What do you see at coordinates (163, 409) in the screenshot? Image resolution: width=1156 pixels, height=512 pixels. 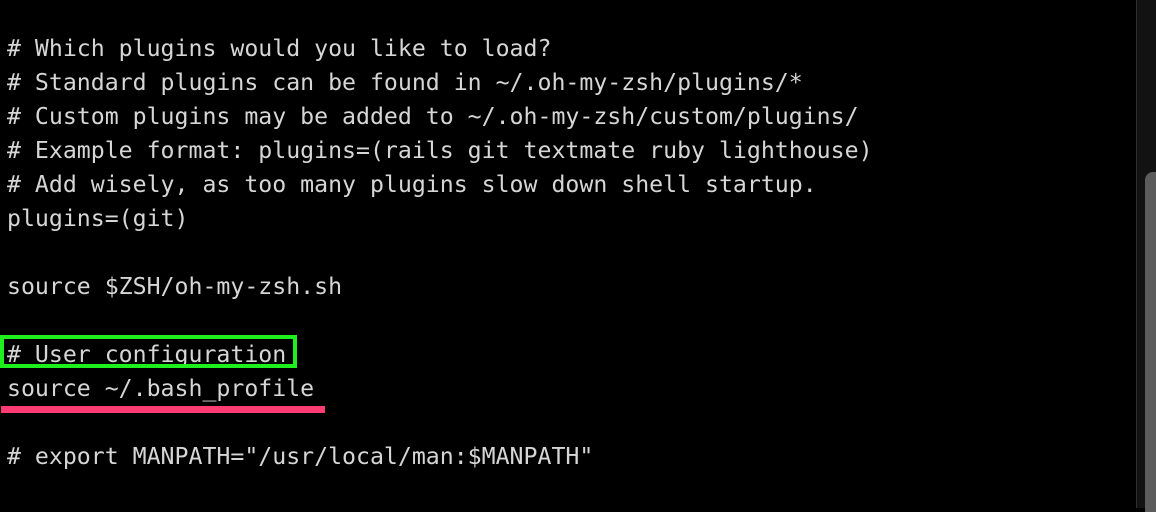 I see `pink-underline-annotation` at bounding box center [163, 409].